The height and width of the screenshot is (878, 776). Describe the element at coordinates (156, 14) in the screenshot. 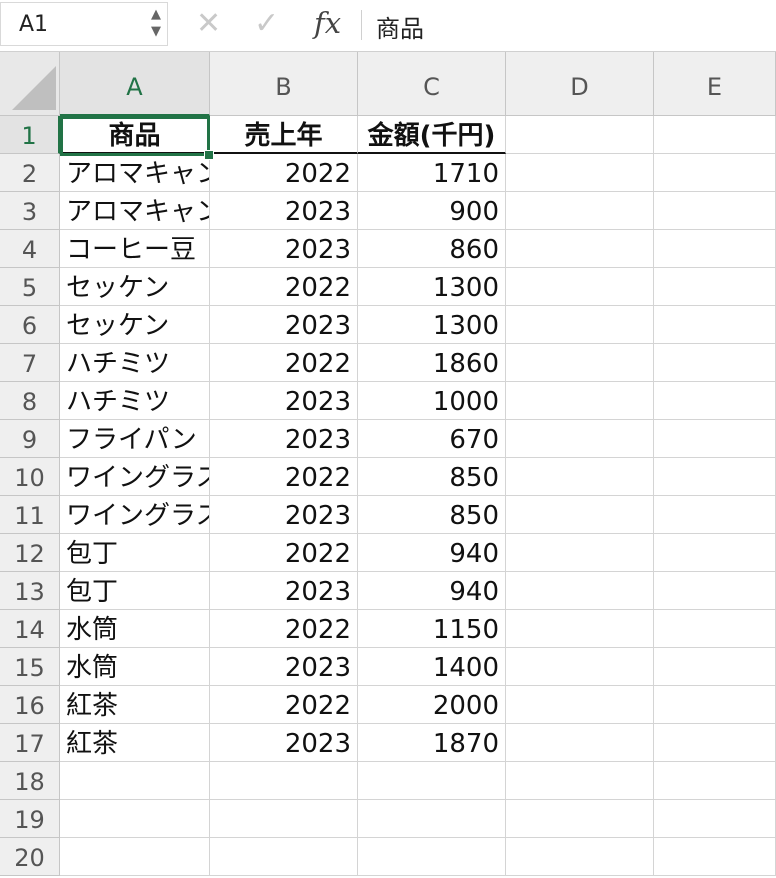

I see `spin-up-icon: ▲` at that location.